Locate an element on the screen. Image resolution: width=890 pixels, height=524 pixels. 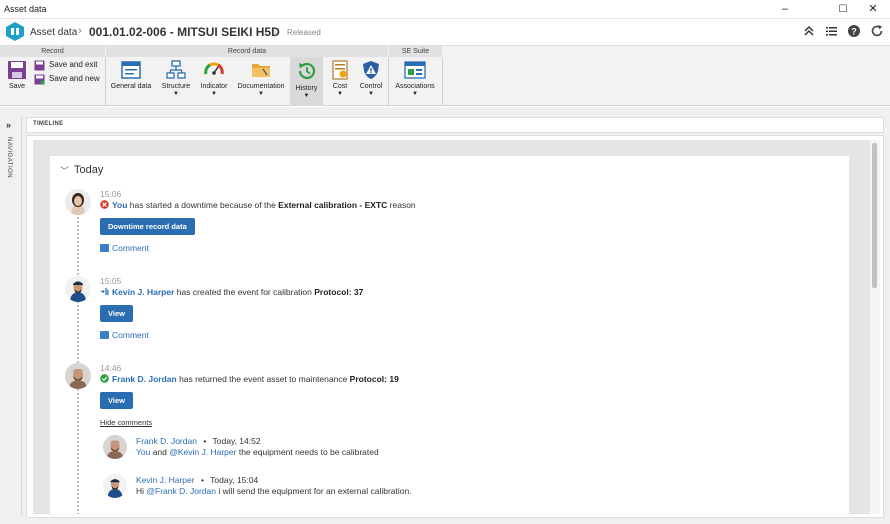
history-dropdown-arrow: ▼ is located at coordinates (306, 96).